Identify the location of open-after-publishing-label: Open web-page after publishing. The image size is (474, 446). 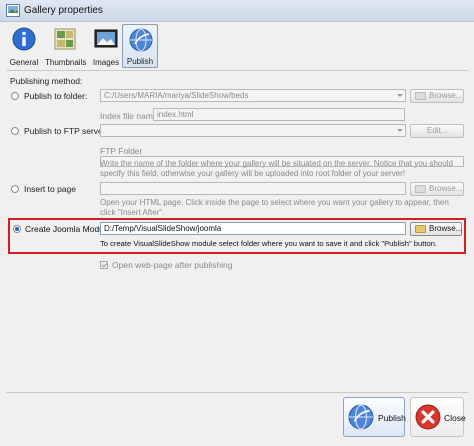
(172, 265).